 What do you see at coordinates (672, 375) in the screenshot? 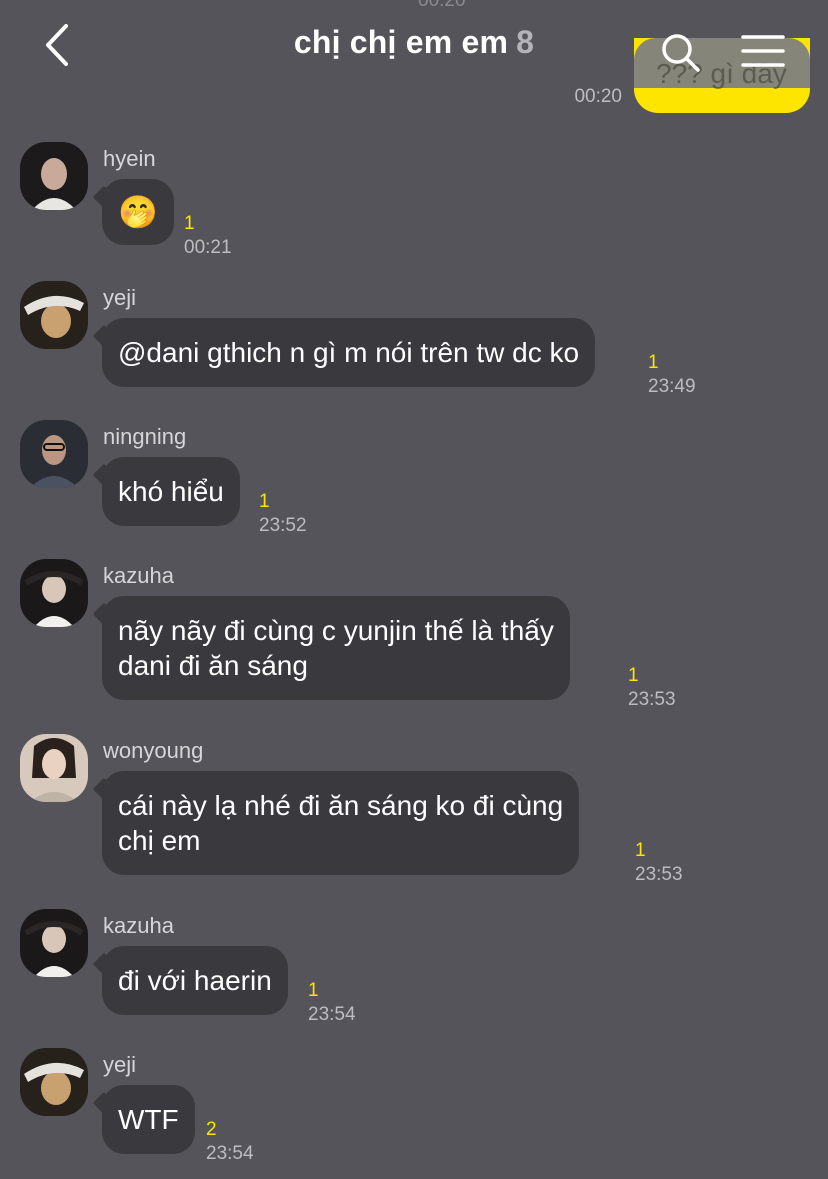
I see `message-meta: 1 23:49` at bounding box center [672, 375].